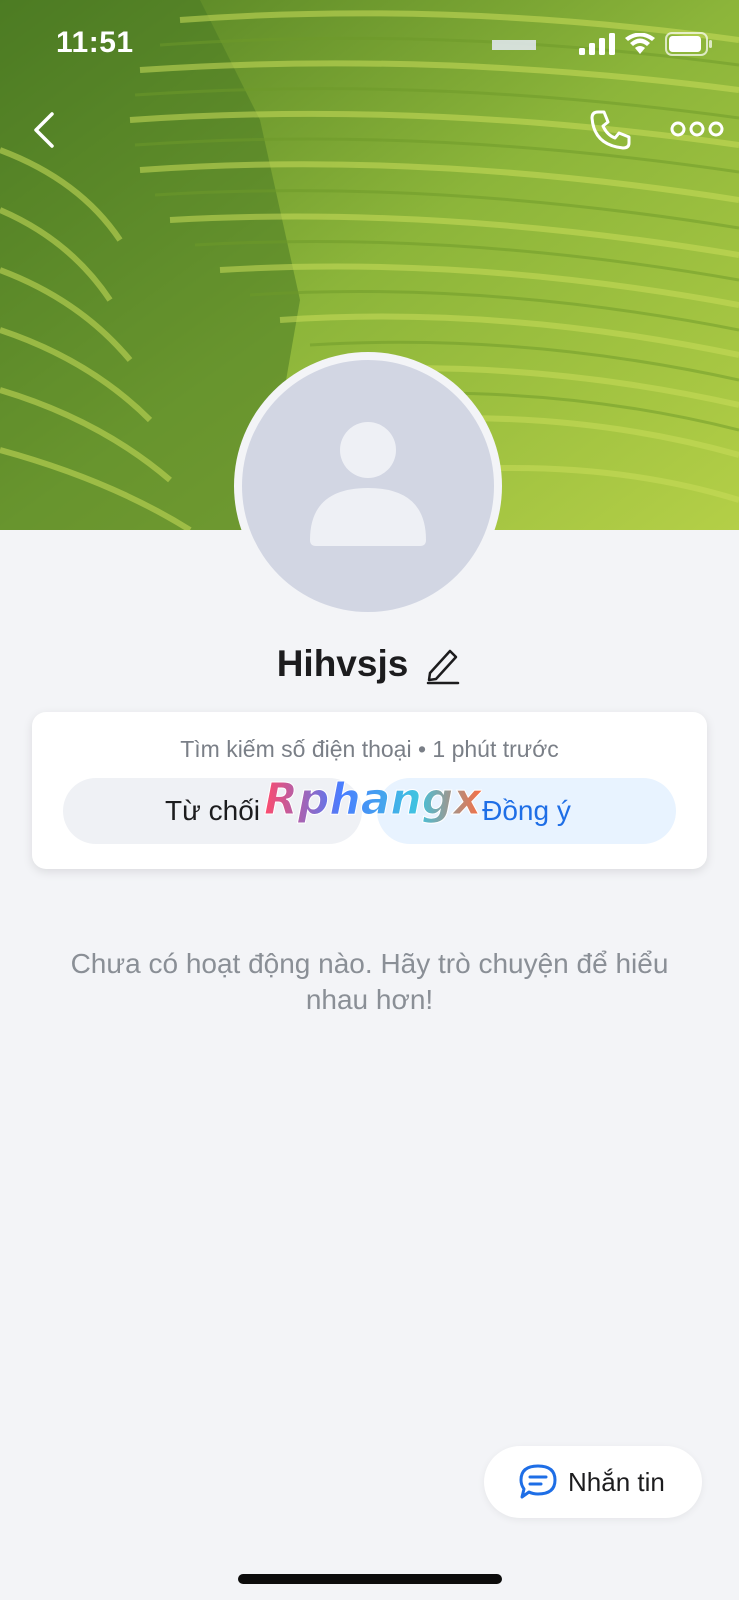  What do you see at coordinates (526, 811) in the screenshot?
I see `accept-button: Đồng ý` at bounding box center [526, 811].